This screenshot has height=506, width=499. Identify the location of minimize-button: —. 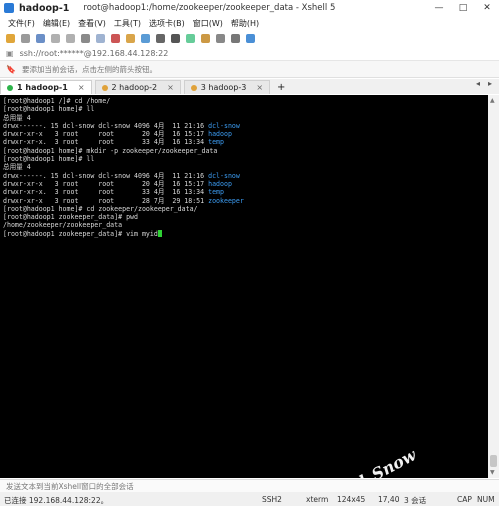
(439, 8).